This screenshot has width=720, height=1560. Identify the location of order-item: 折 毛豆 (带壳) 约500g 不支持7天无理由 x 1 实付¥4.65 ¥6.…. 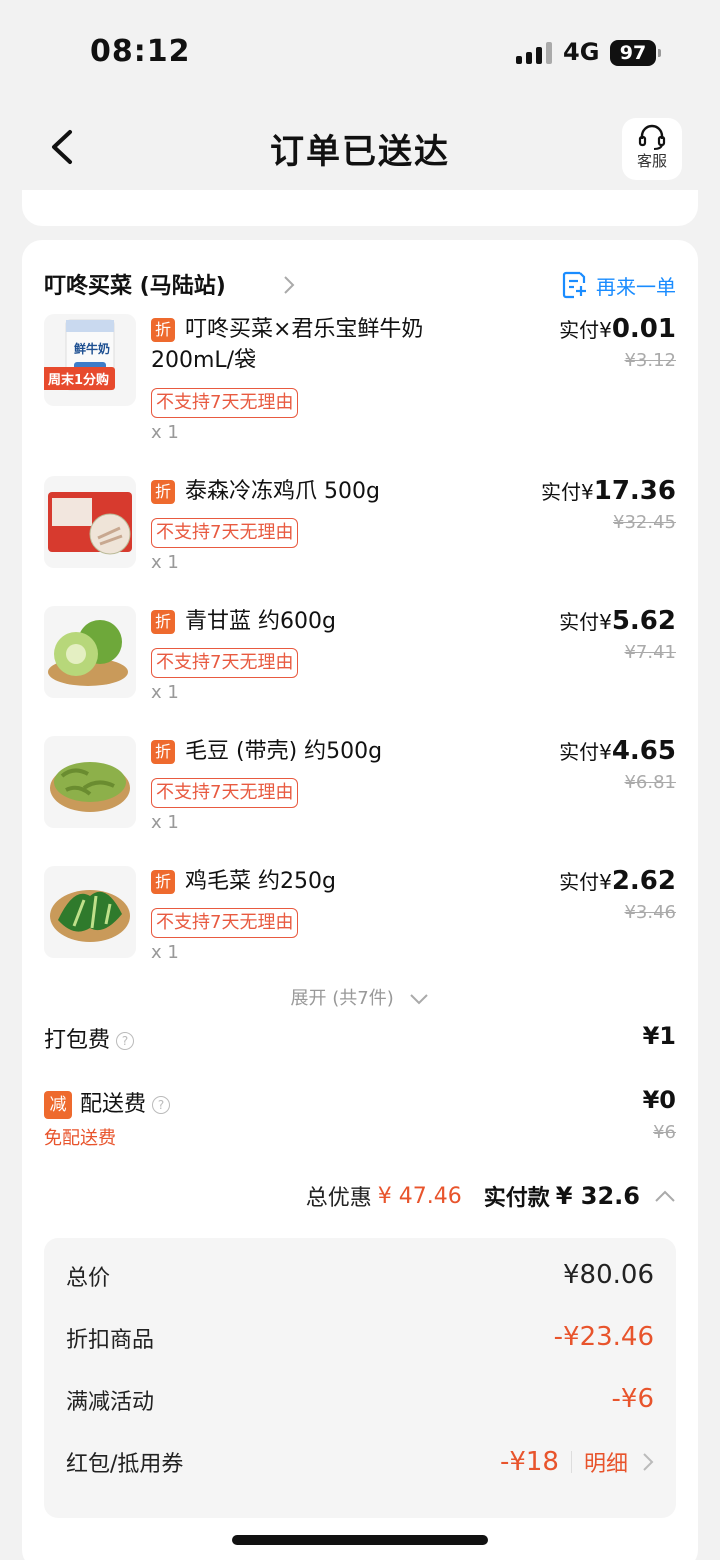
(360, 801).